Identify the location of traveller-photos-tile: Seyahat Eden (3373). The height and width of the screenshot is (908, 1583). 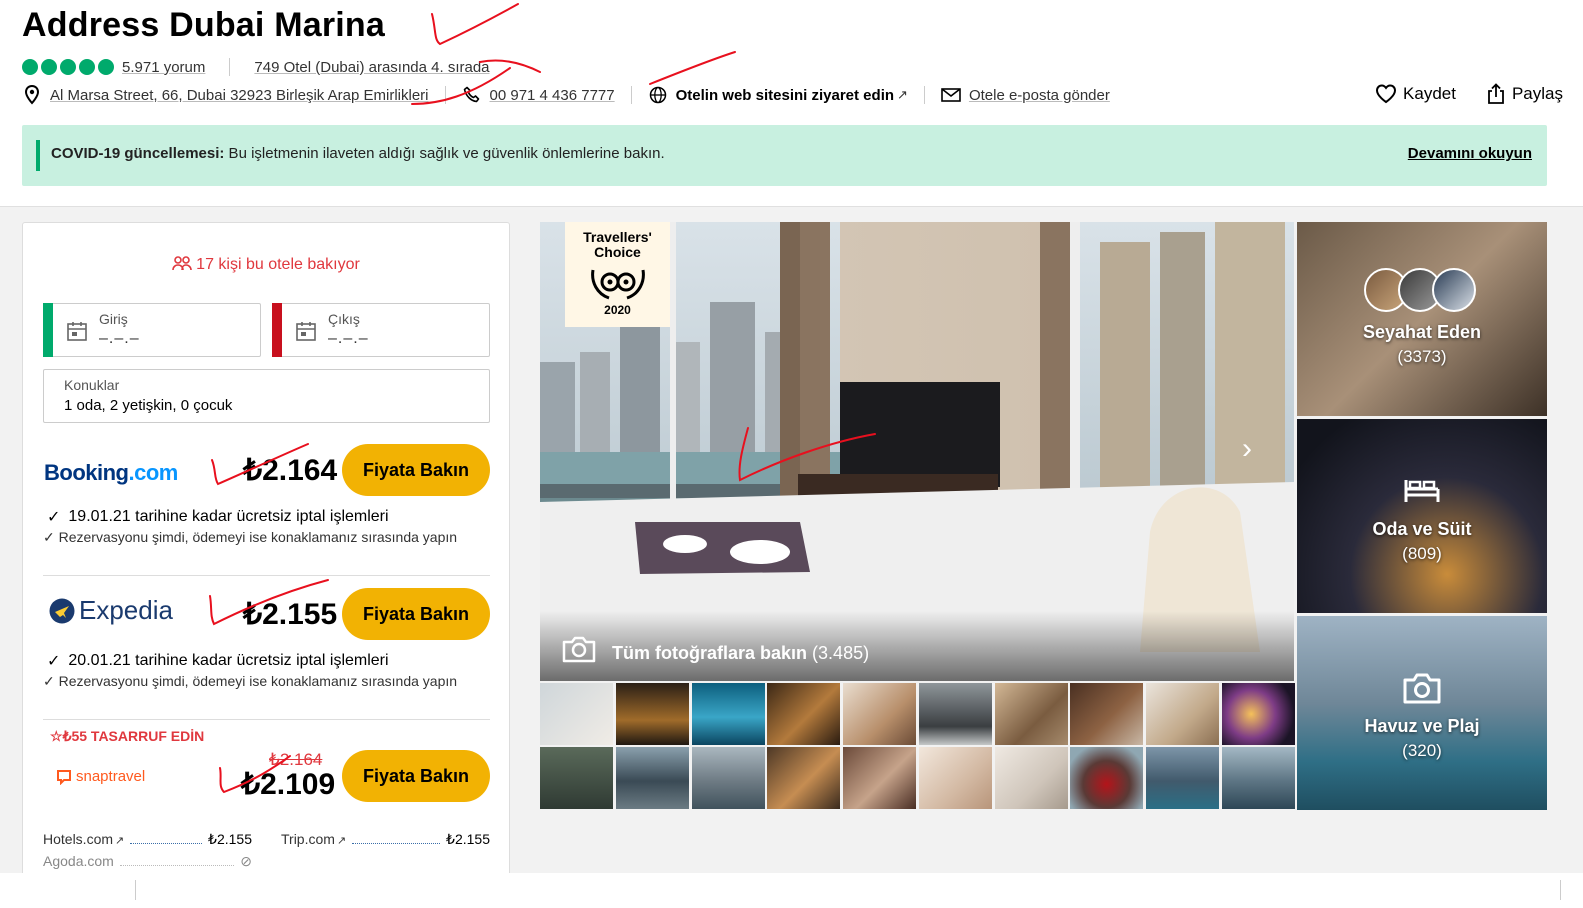
(1422, 319).